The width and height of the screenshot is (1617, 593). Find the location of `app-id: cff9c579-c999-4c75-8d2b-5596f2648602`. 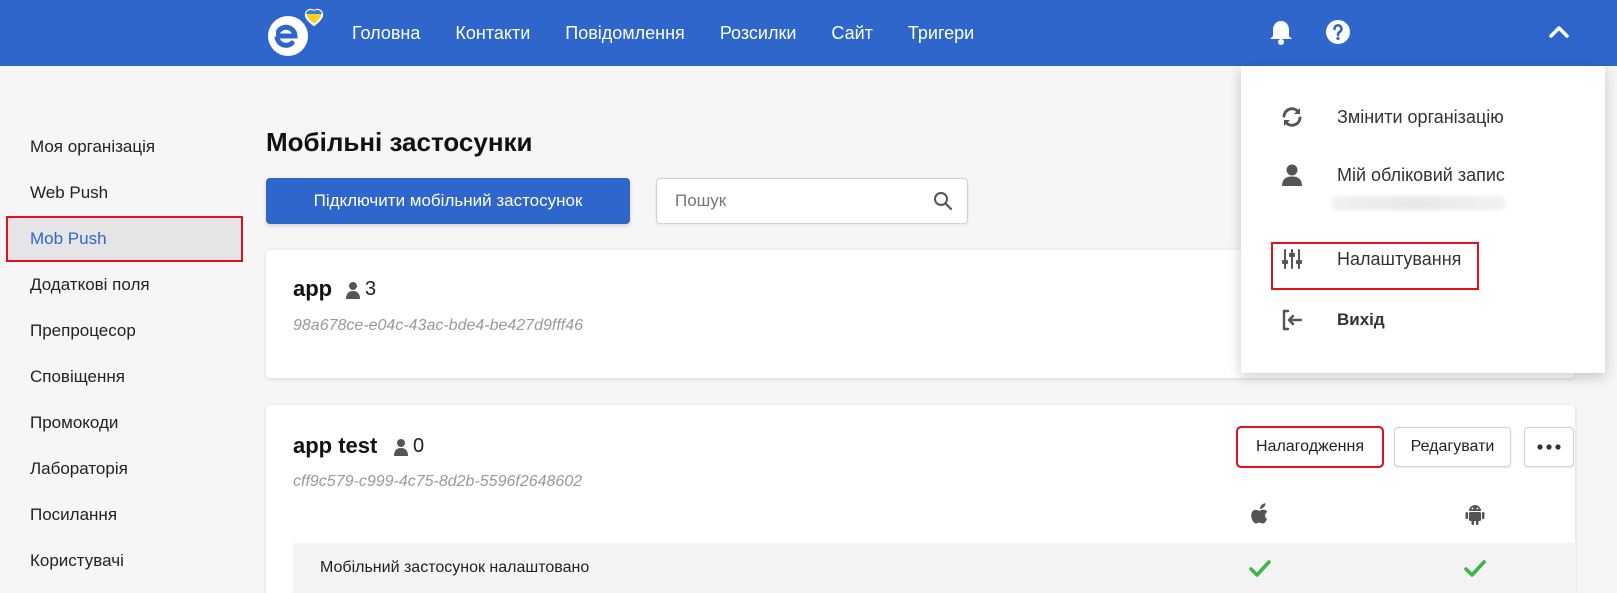

app-id: cff9c579-c999-4c75-8d2b-5596f2648602 is located at coordinates (438, 481).